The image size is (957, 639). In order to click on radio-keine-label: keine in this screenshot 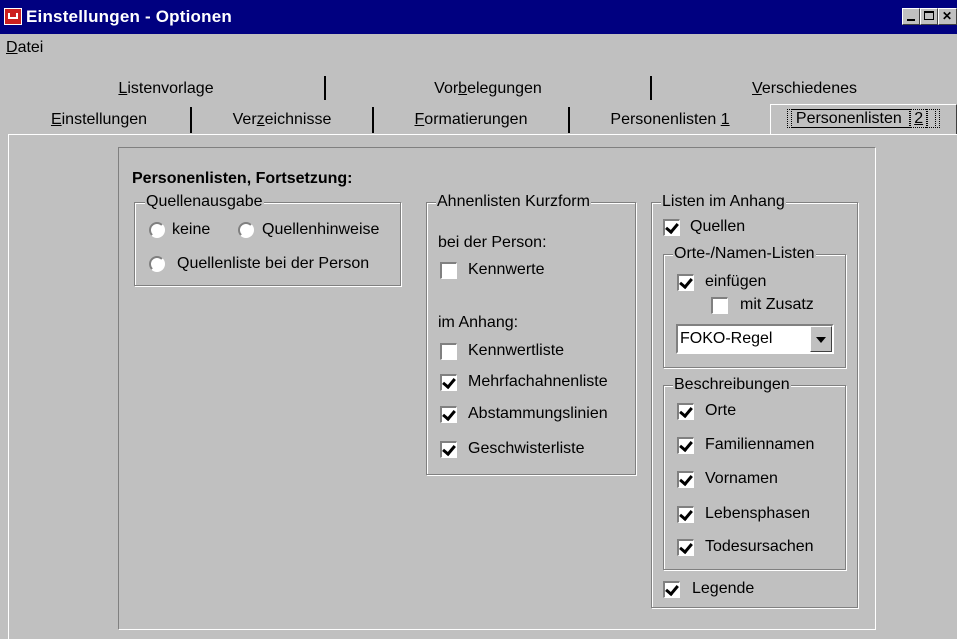, I will do `click(191, 230)`.